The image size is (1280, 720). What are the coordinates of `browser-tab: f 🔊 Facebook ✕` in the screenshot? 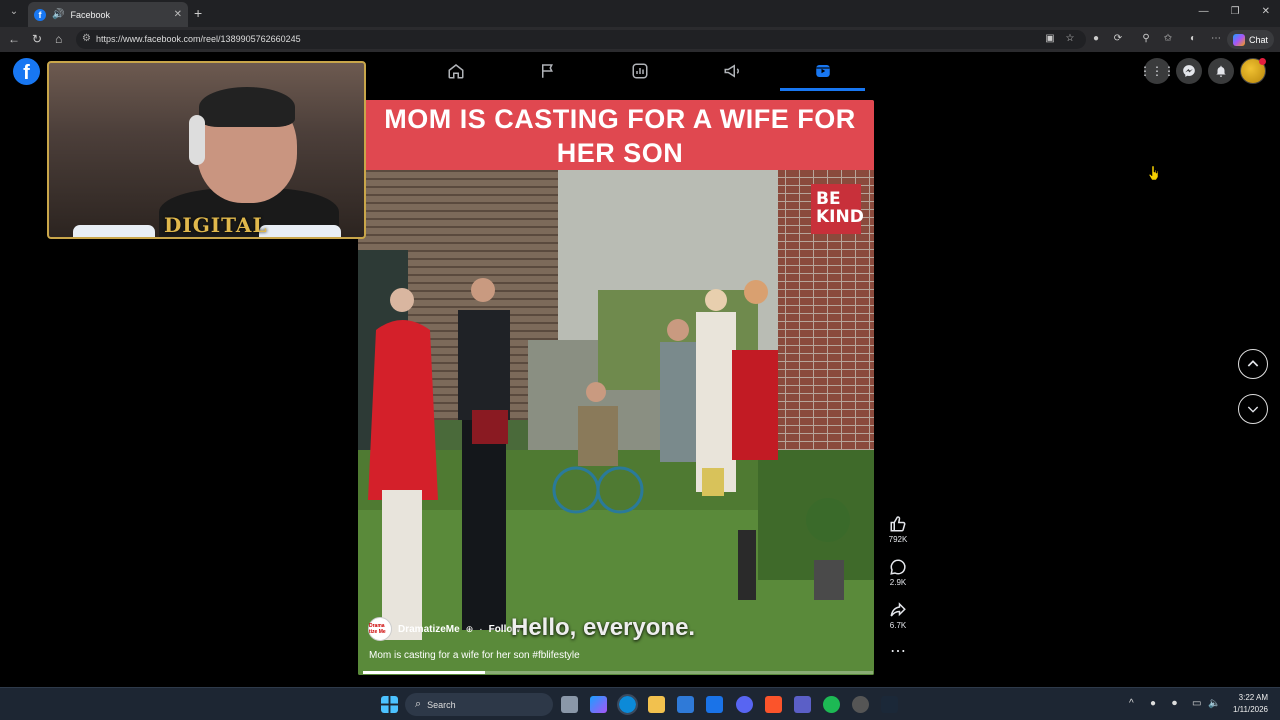 It's located at (108, 14).